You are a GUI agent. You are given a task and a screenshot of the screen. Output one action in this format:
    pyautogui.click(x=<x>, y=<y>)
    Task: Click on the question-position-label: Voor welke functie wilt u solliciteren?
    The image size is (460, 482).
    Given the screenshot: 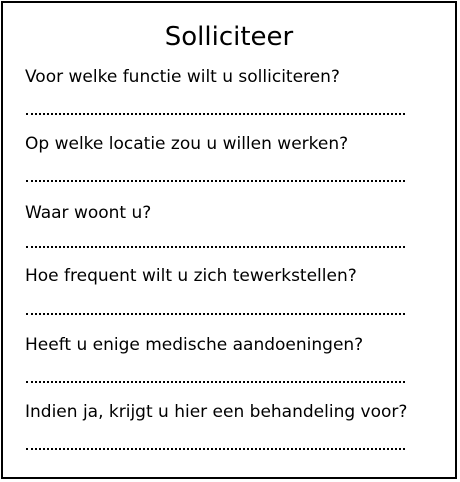 What is the action you would take?
    pyautogui.click(x=182, y=77)
    